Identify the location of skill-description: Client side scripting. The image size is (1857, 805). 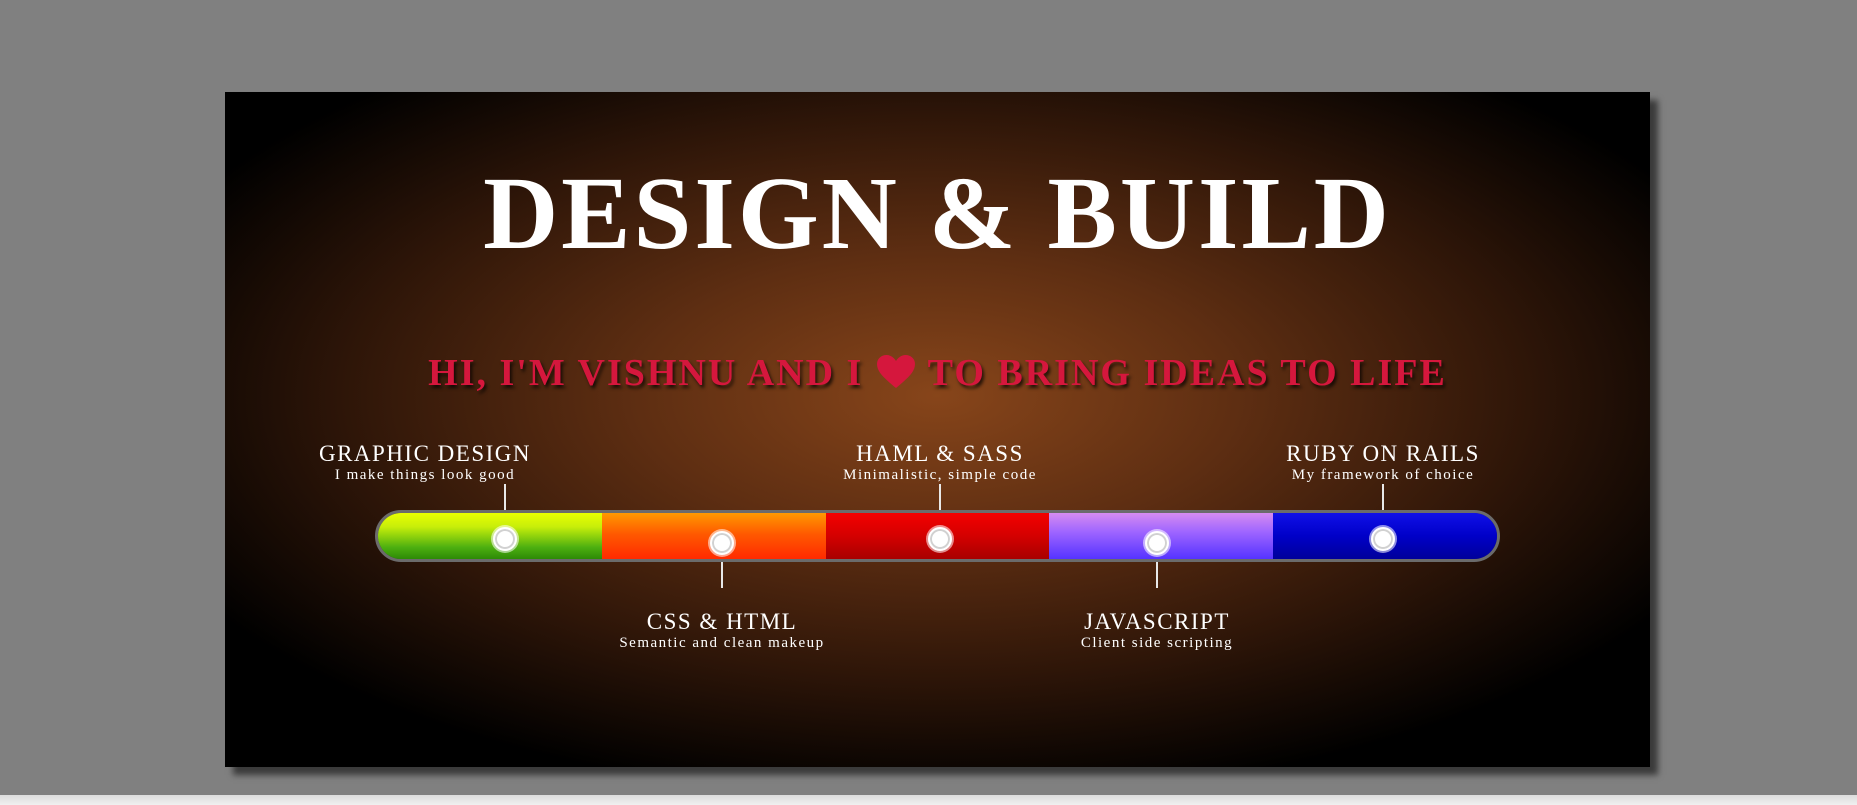
(1157, 643).